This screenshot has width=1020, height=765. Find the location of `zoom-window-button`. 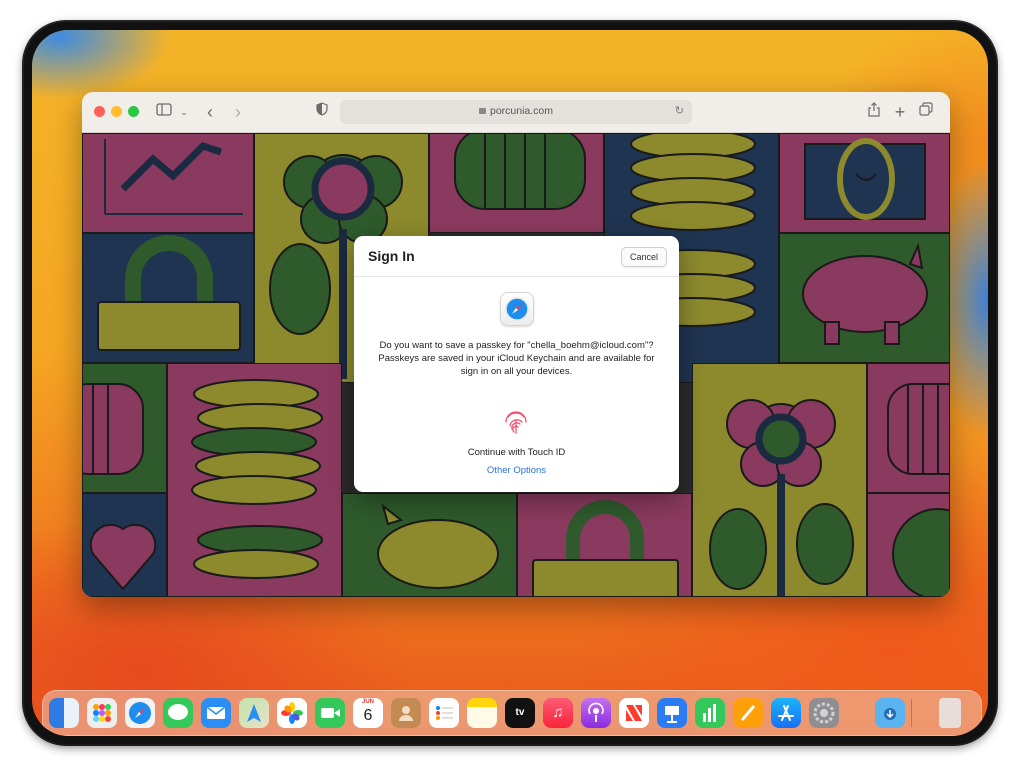

zoom-window-button is located at coordinates (133, 111).